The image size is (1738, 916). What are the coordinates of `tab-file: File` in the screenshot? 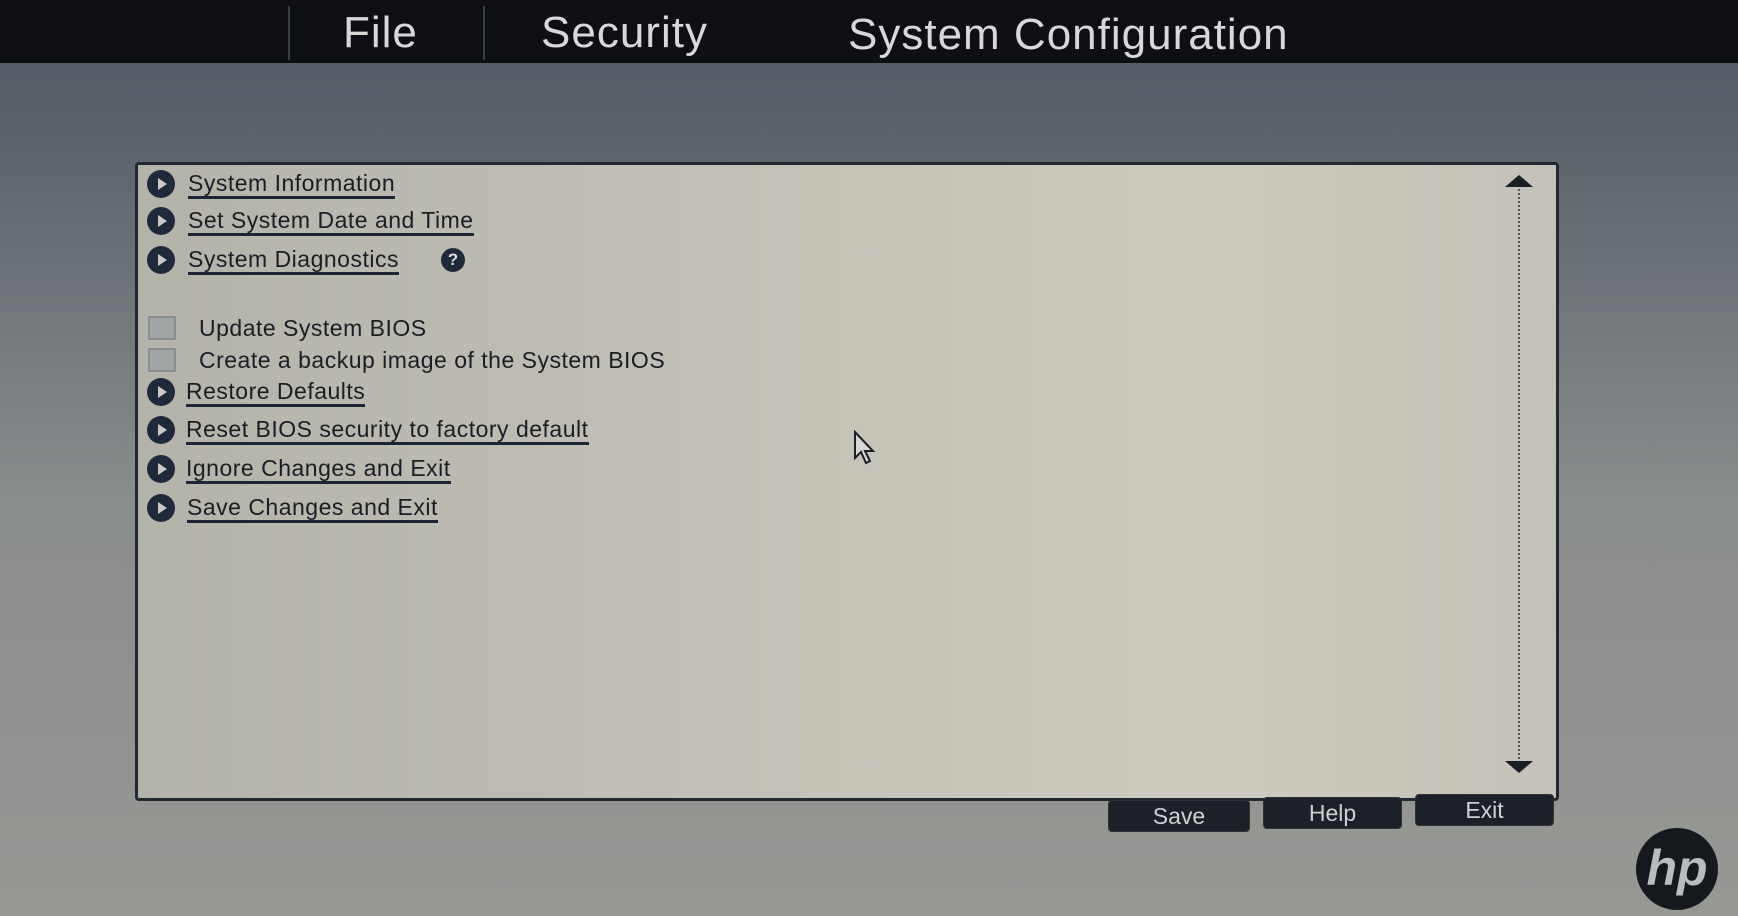 It's located at (380, 33).